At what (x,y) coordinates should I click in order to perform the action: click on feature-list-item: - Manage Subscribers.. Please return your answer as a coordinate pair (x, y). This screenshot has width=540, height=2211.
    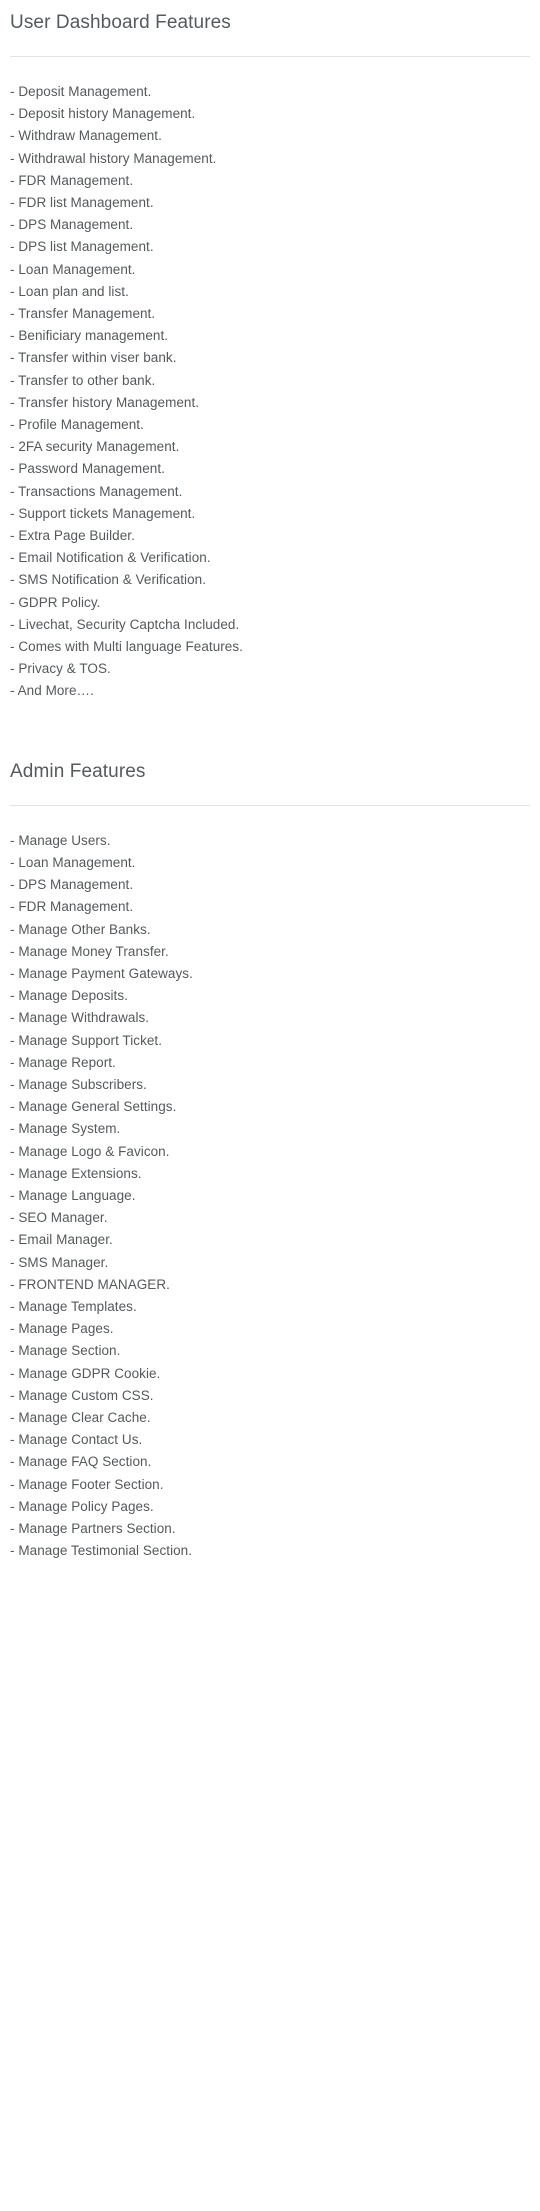
    Looking at the image, I should click on (78, 1084).